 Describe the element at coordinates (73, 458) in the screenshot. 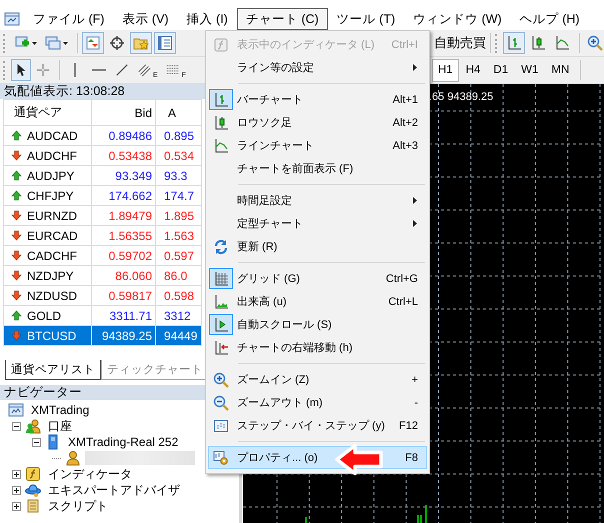

I see `person-icon` at that location.